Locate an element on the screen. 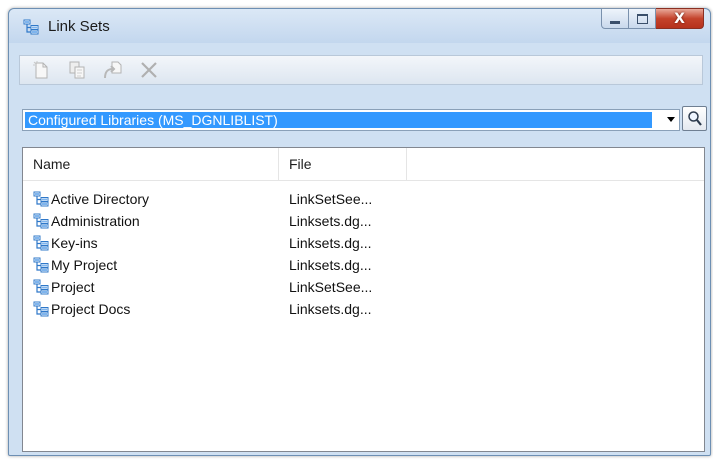 The image size is (713, 460). list-header: Name File is located at coordinates (363, 164).